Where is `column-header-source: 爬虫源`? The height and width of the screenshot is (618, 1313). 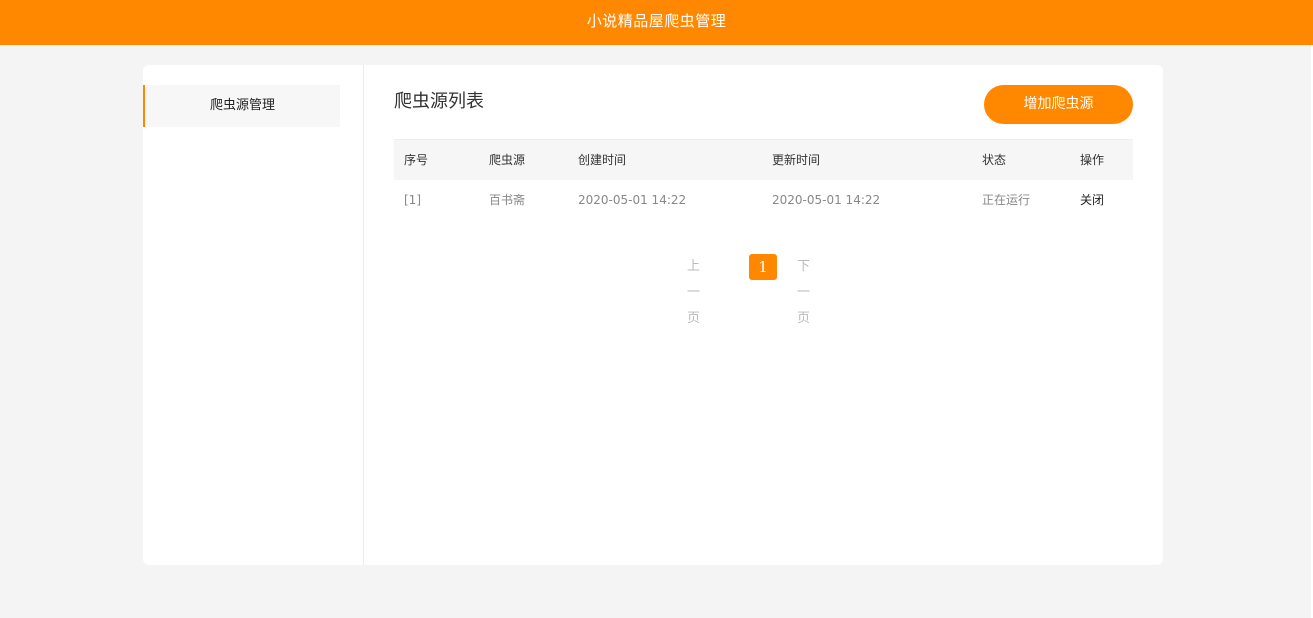
column-header-source: 爬虫源 is located at coordinates (507, 160).